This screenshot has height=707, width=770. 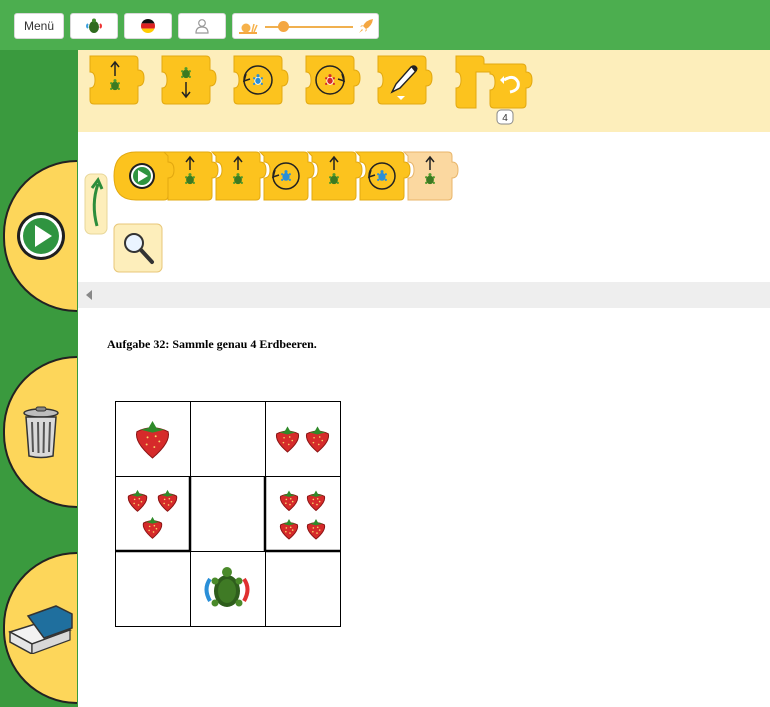 What do you see at coordinates (117, 80) in the screenshot?
I see `block-forward` at bounding box center [117, 80].